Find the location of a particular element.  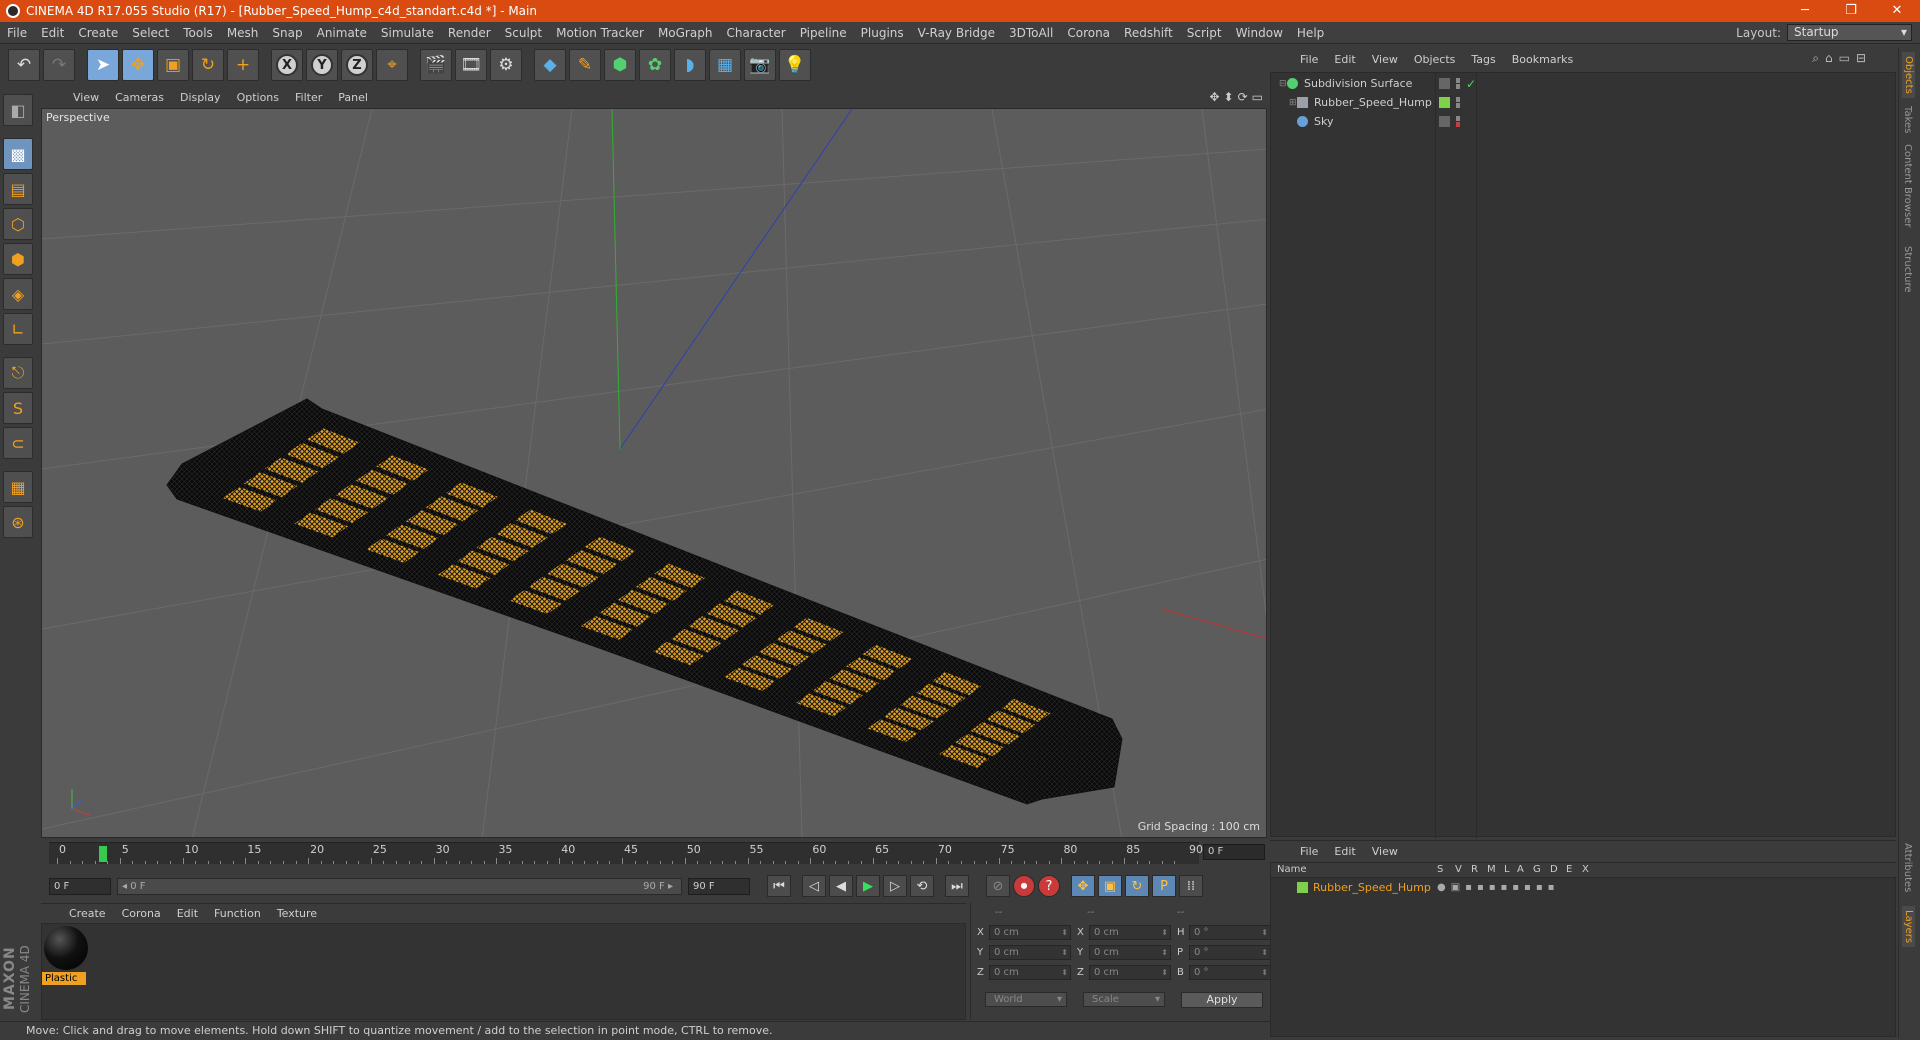

om-menu-objects: Objects is located at coordinates (1435, 59).